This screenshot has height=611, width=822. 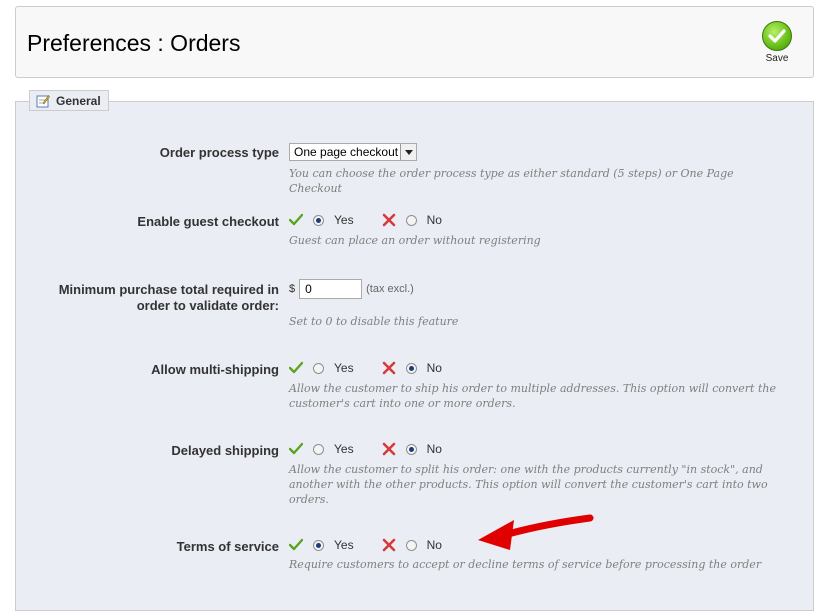 I want to click on multi-shipping-options: Yes No, so click(x=365, y=368).